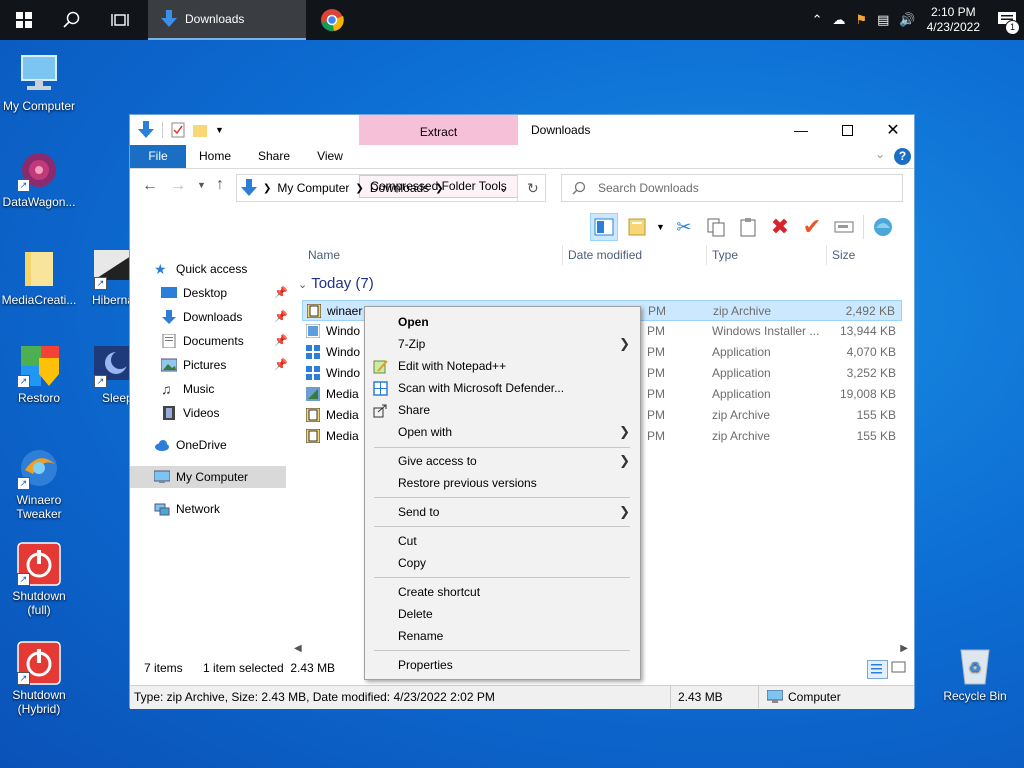  What do you see at coordinates (893, 130) in the screenshot?
I see `close-button: ✕` at bounding box center [893, 130].